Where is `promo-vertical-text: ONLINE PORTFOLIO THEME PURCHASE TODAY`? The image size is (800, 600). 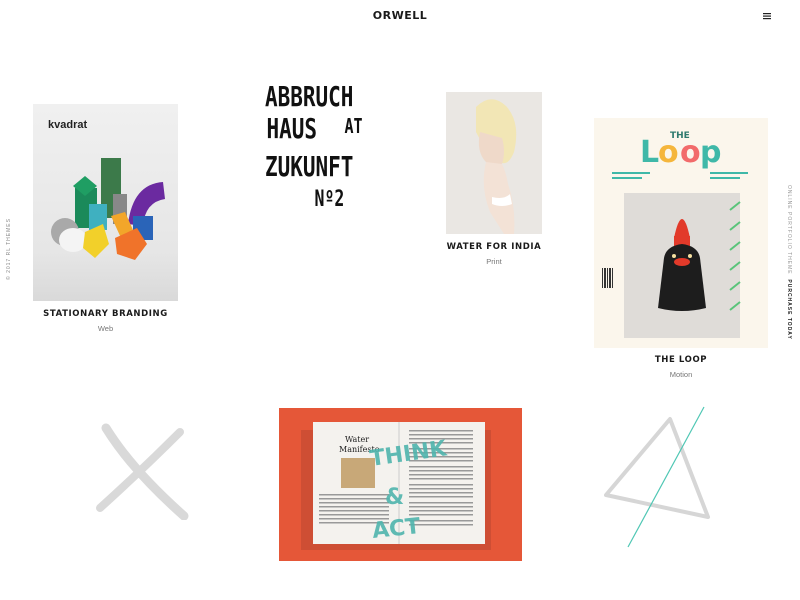 promo-vertical-text: ONLINE PORTFOLIO THEME PURCHASE TODAY is located at coordinates (788, 262).